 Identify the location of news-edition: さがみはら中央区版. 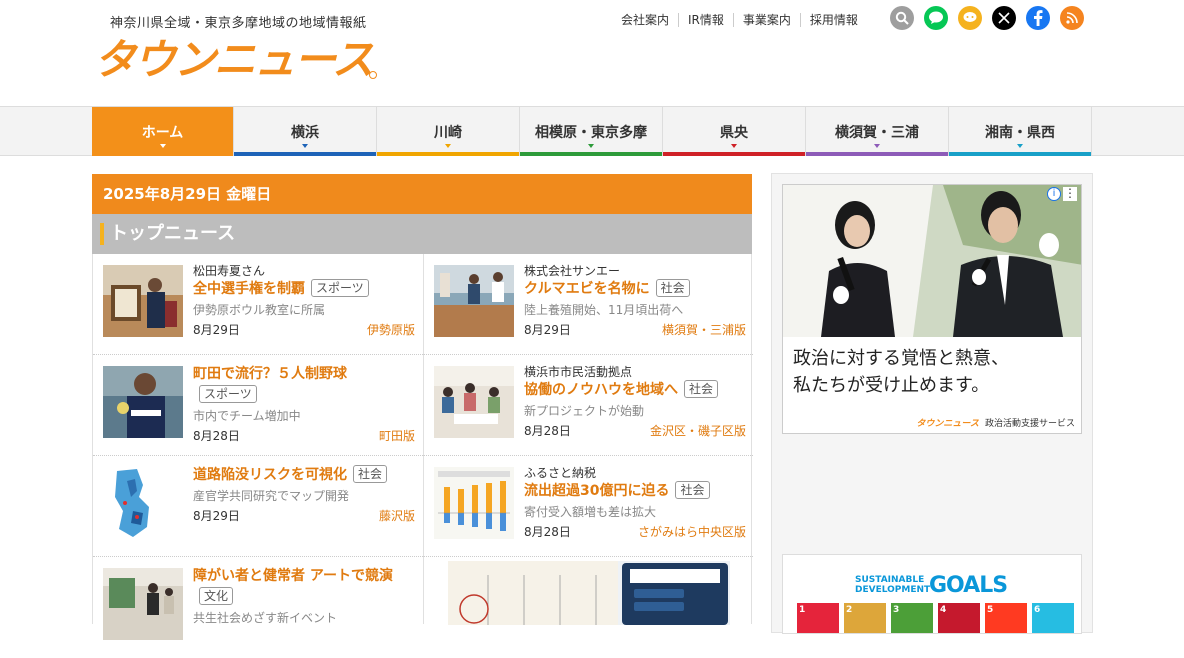
(692, 532).